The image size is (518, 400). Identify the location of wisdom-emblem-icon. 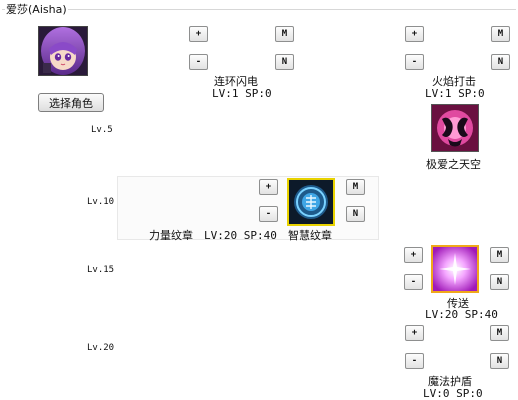
(311, 202).